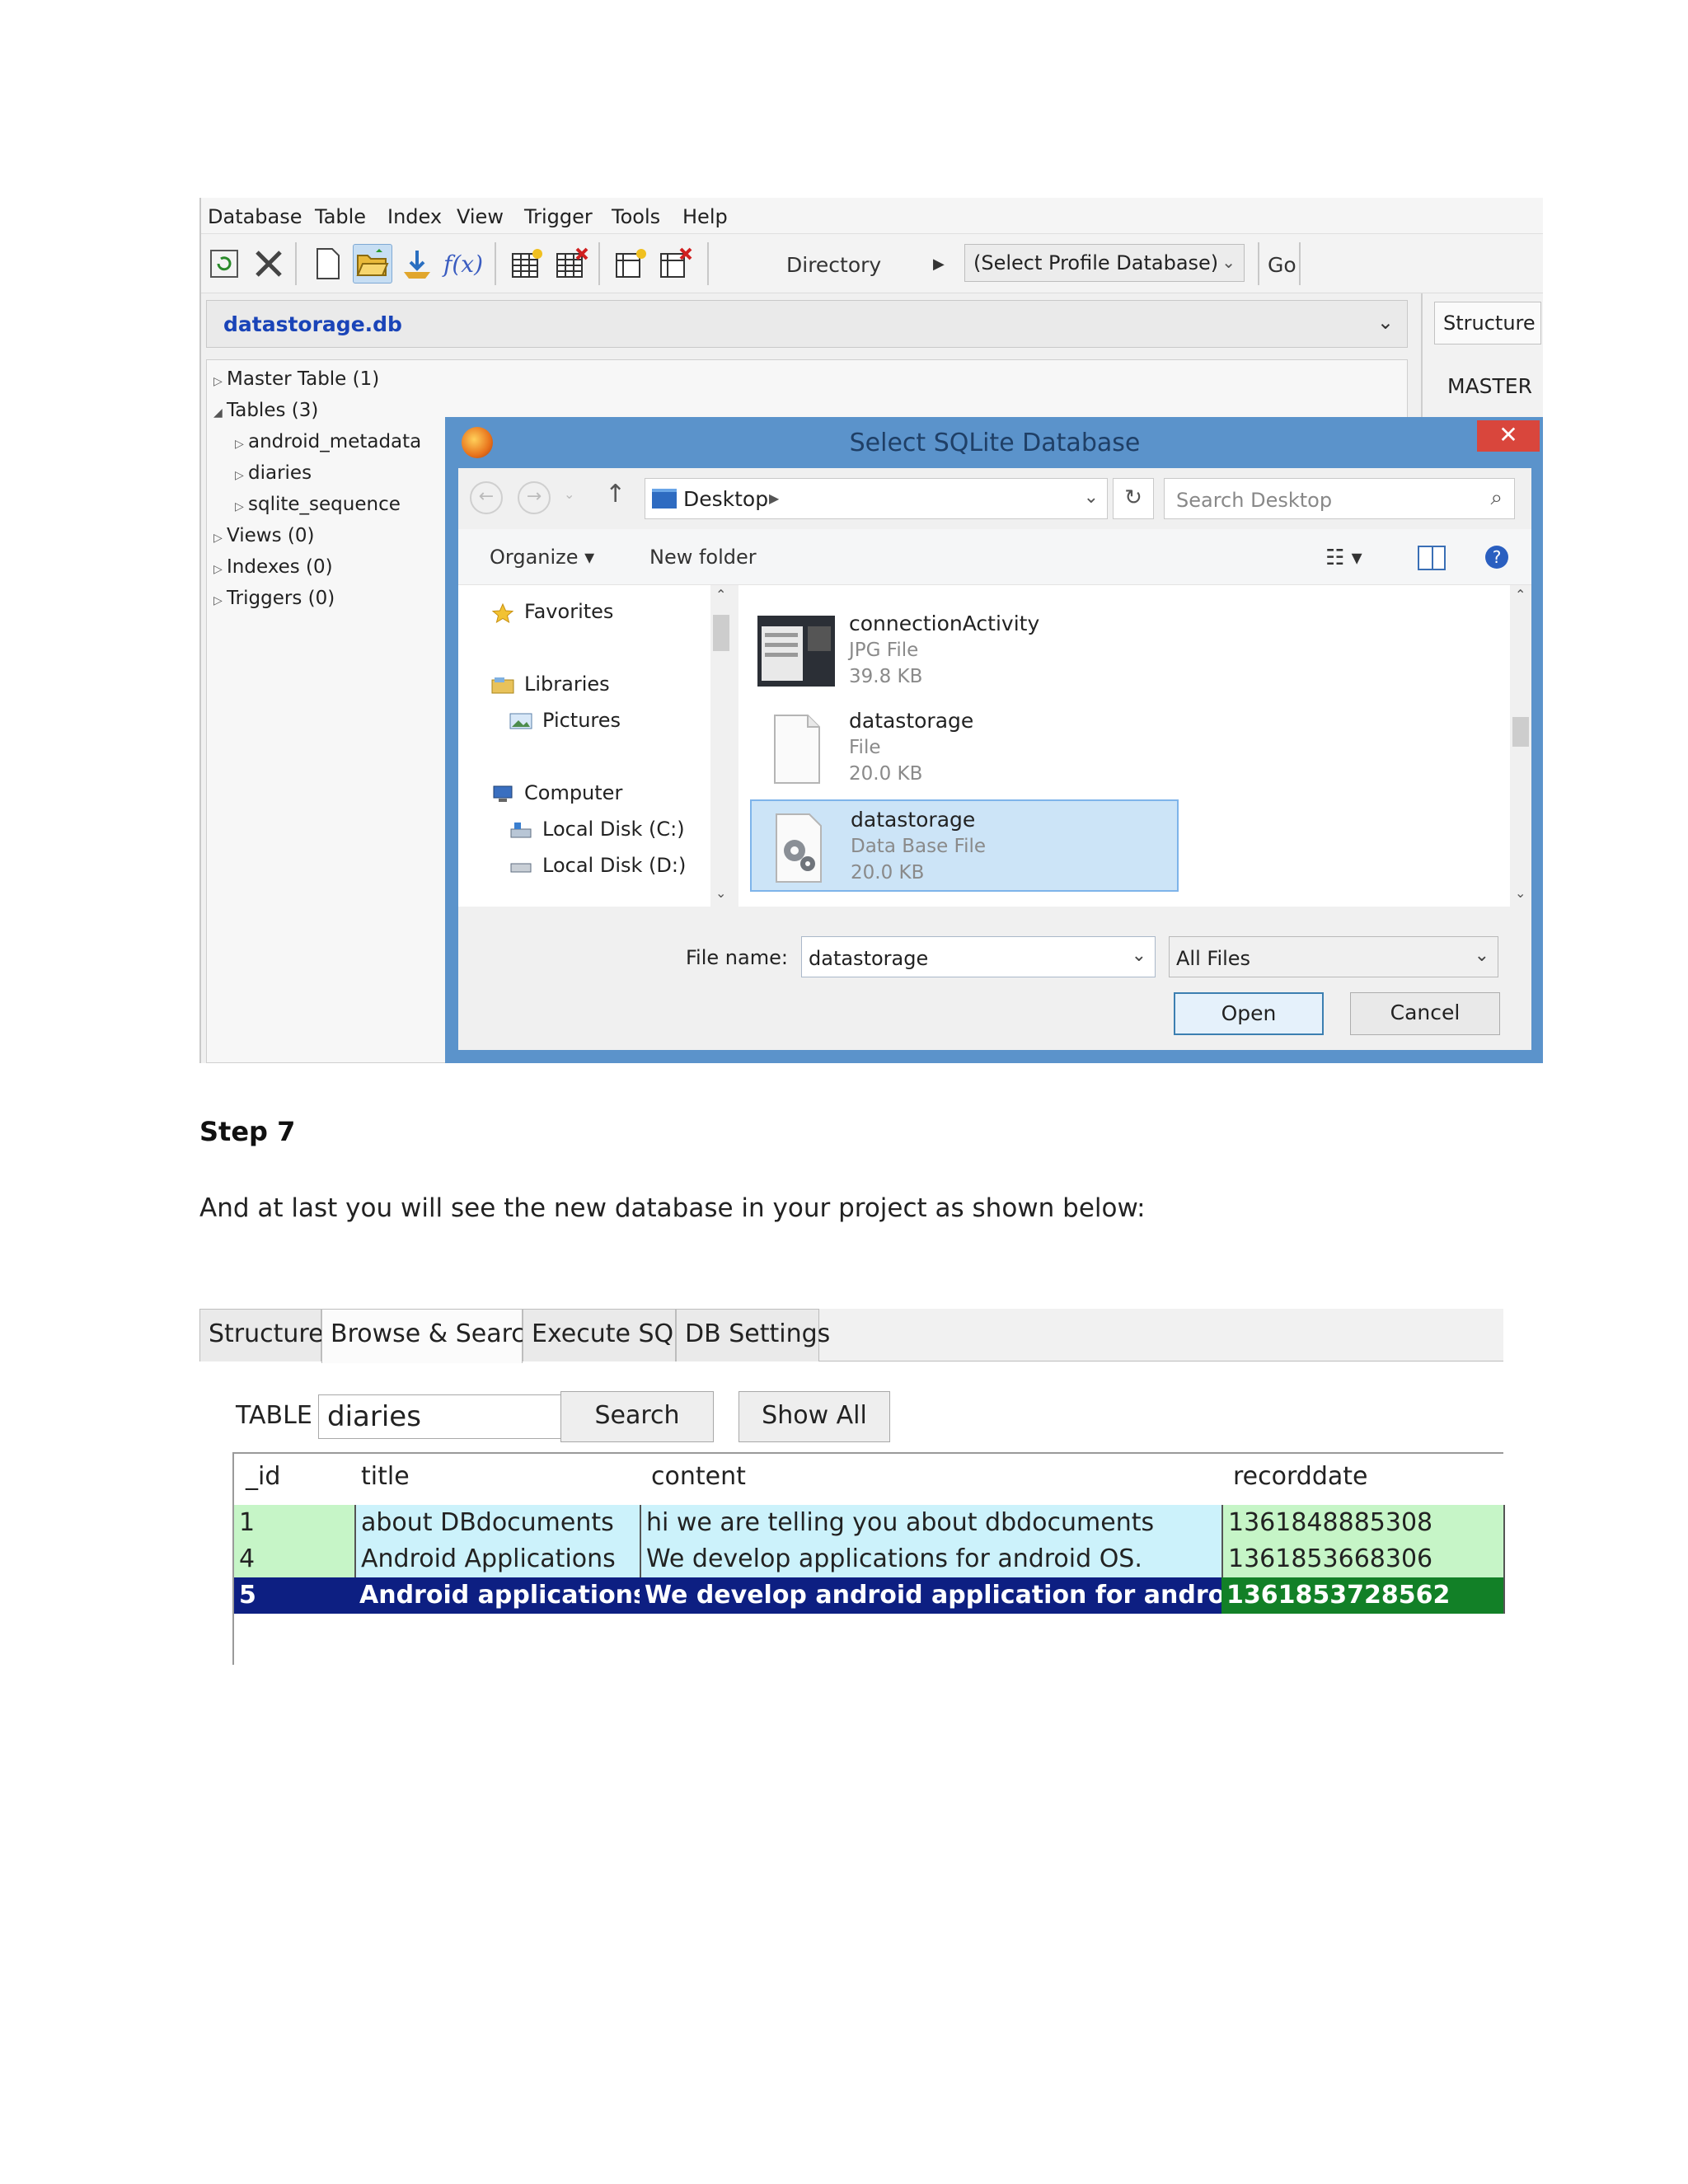  Describe the element at coordinates (294, 1595) in the screenshot. I see `cell-id: 5` at that location.